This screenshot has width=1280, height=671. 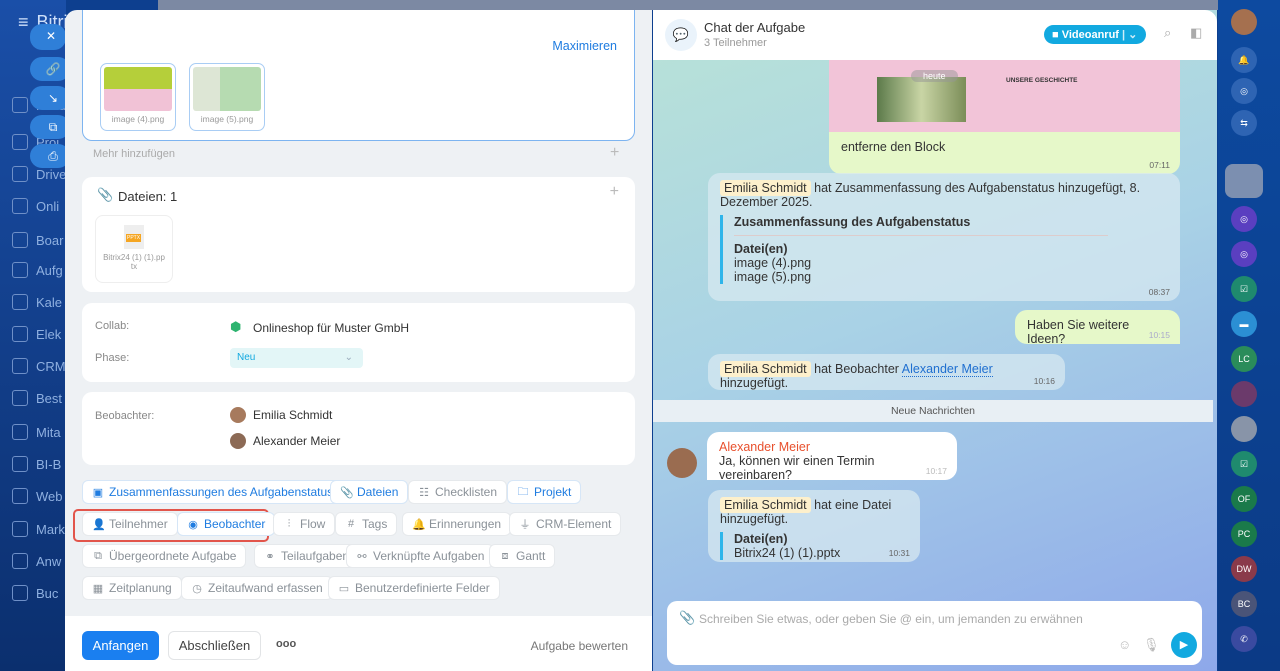 I want to click on user-avatar, so click(x=1244, y=22).